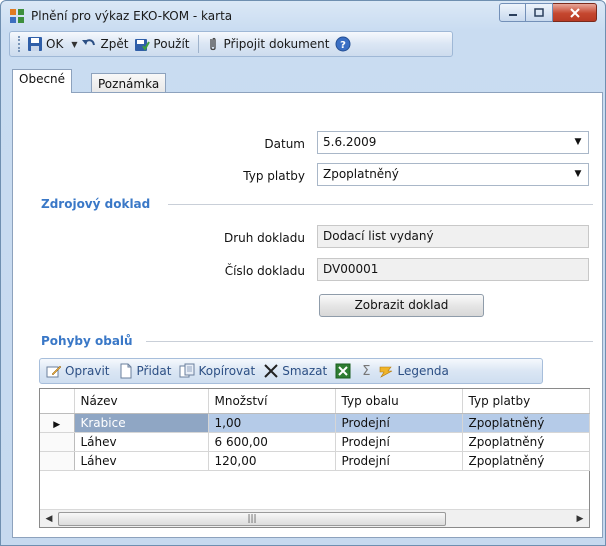 The width and height of the screenshot is (606, 546). Describe the element at coordinates (57, 401) in the screenshot. I see `row-selector-header` at that location.